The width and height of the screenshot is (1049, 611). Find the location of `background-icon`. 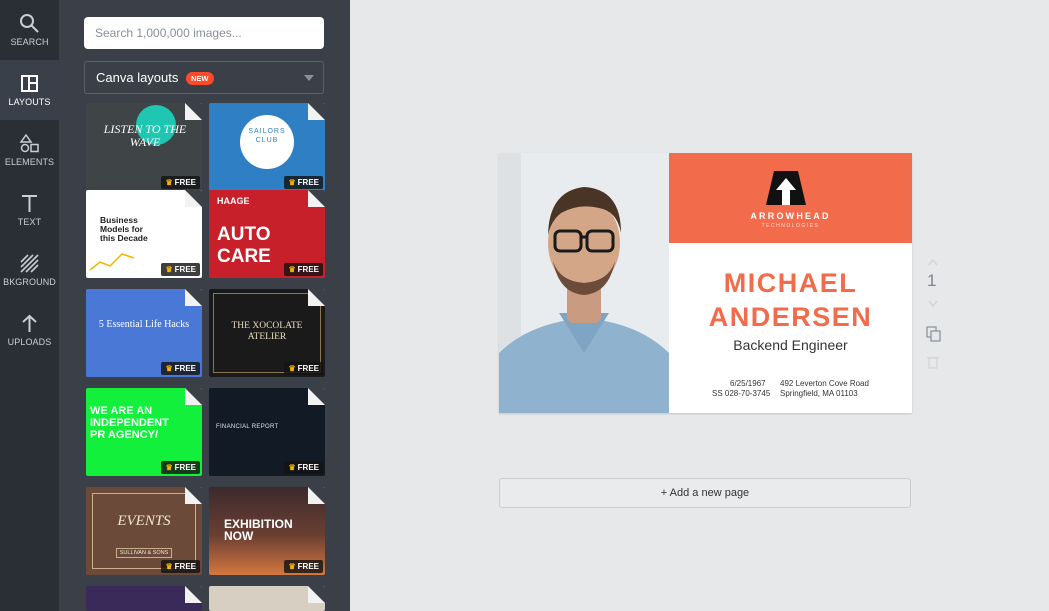

background-icon is located at coordinates (29, 263).